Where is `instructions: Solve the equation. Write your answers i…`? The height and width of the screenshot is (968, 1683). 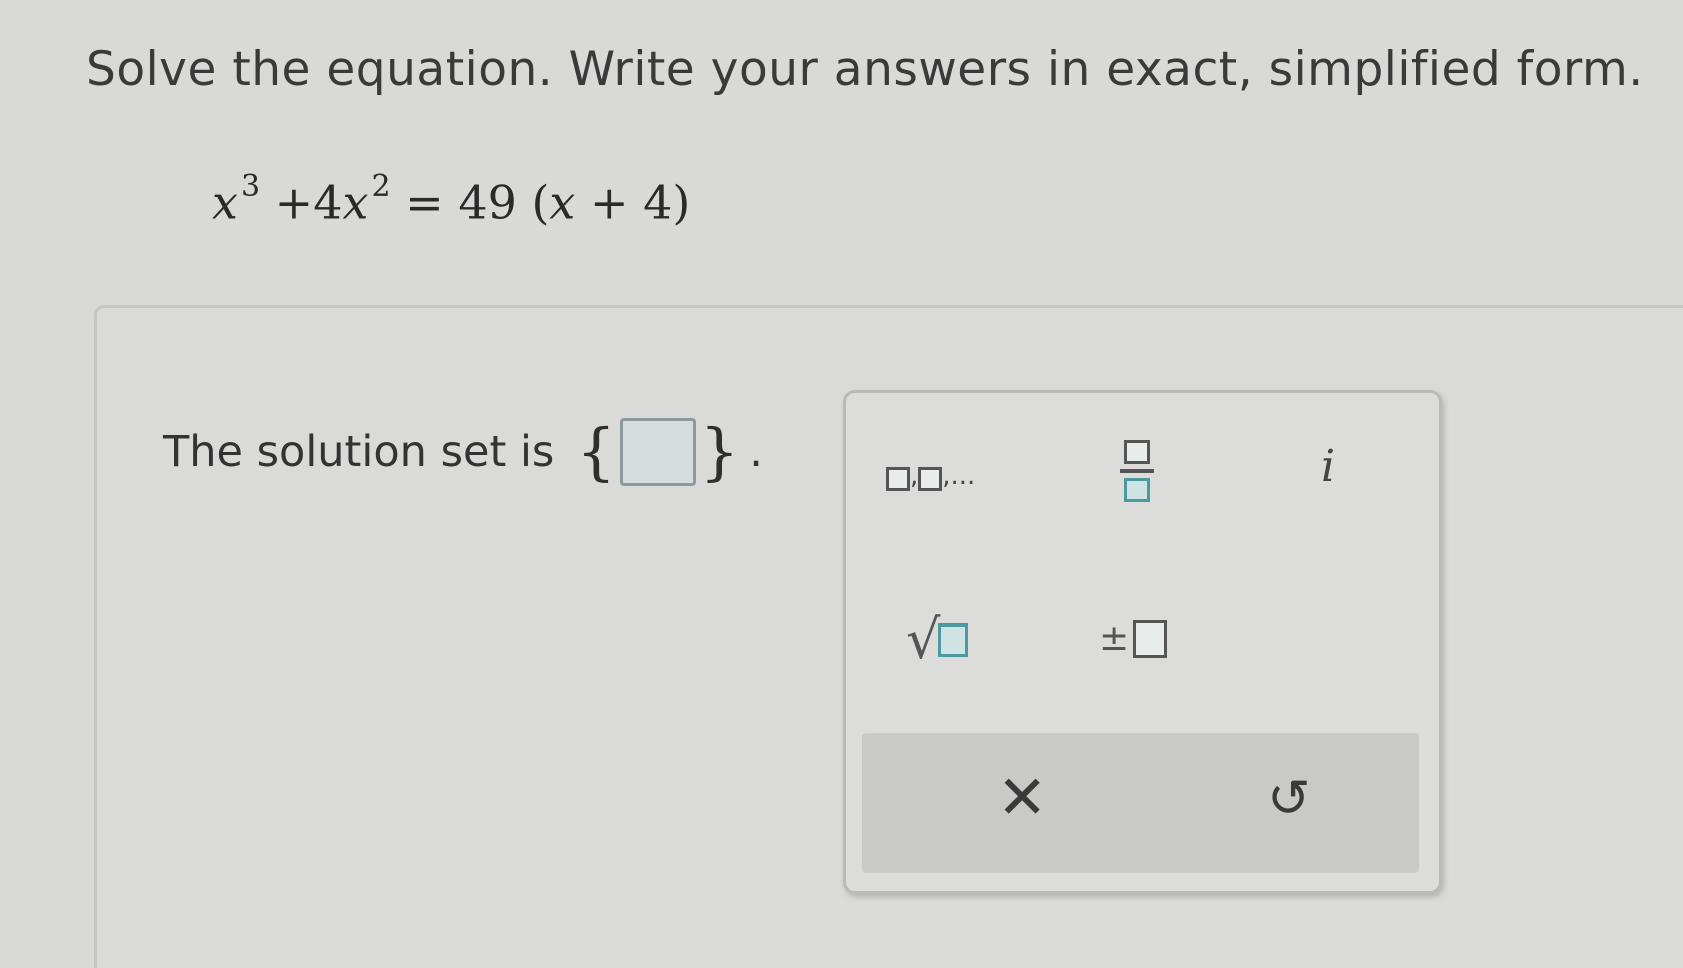 instructions: Solve the equation. Write your answers i… is located at coordinates (865, 69).